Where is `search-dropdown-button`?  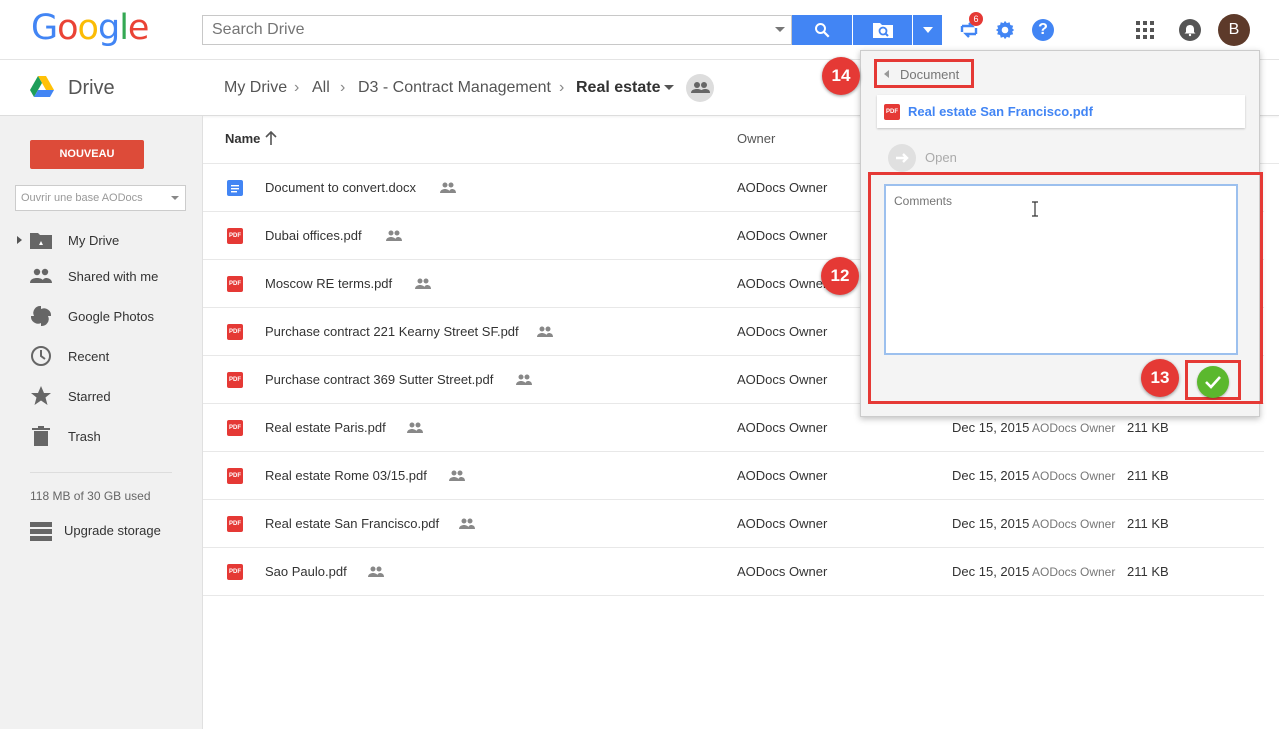
search-dropdown-button is located at coordinates (927, 30).